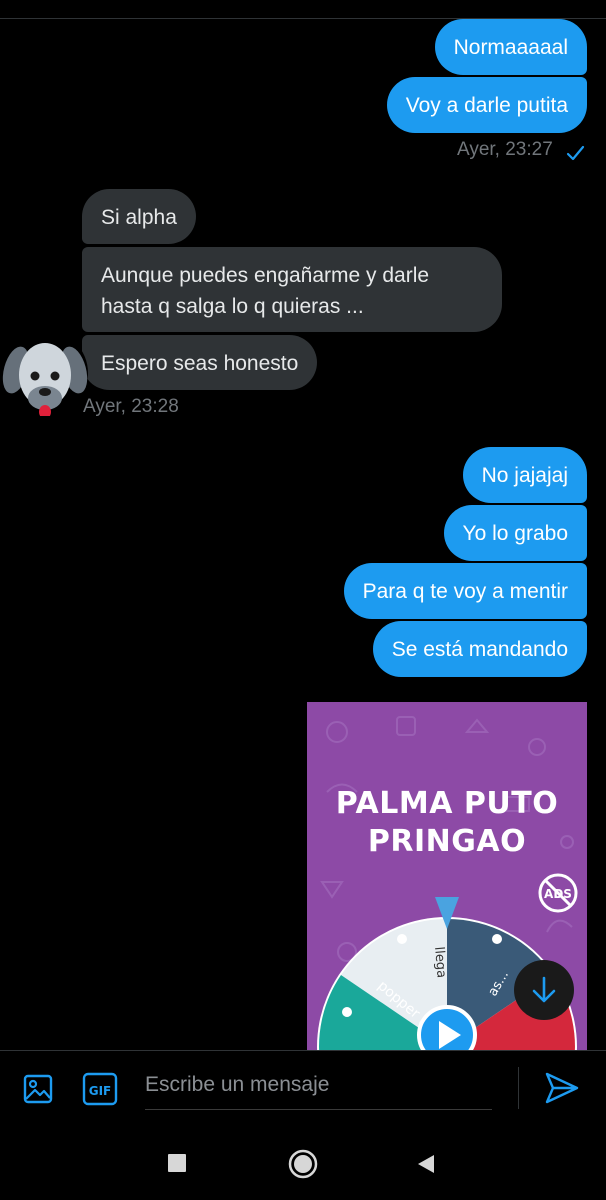 This screenshot has height=1200, width=606. What do you see at coordinates (562, 1088) in the screenshot?
I see `send-icon` at bounding box center [562, 1088].